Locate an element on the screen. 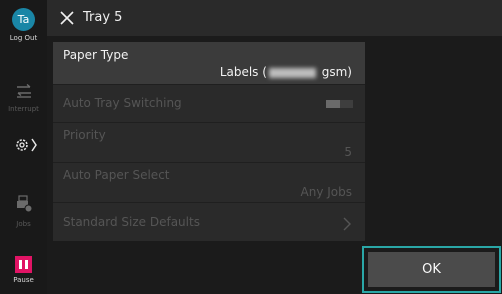 The width and height of the screenshot is (502, 294). auto-paper-select-label: Auto Paper Select is located at coordinates (116, 175).